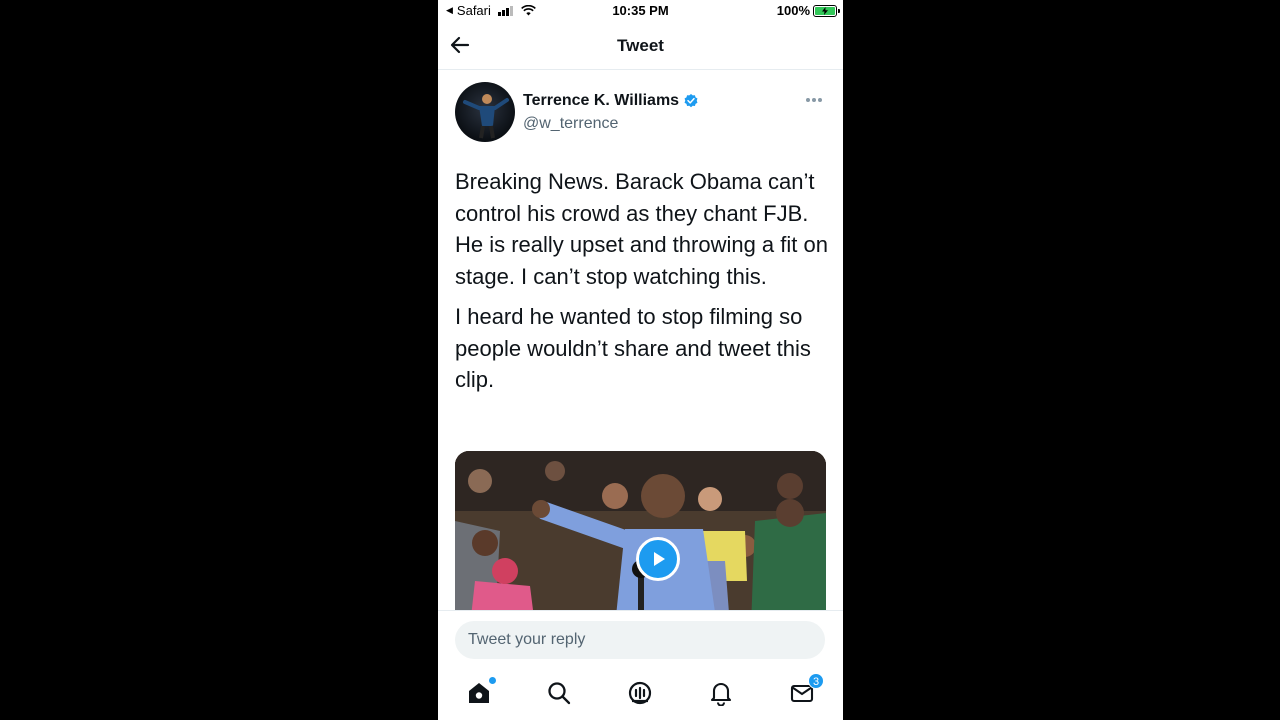 Image resolution: width=1280 pixels, height=720 pixels. Describe the element at coordinates (486, 116) in the screenshot. I see `avatar-figure-icon` at that location.